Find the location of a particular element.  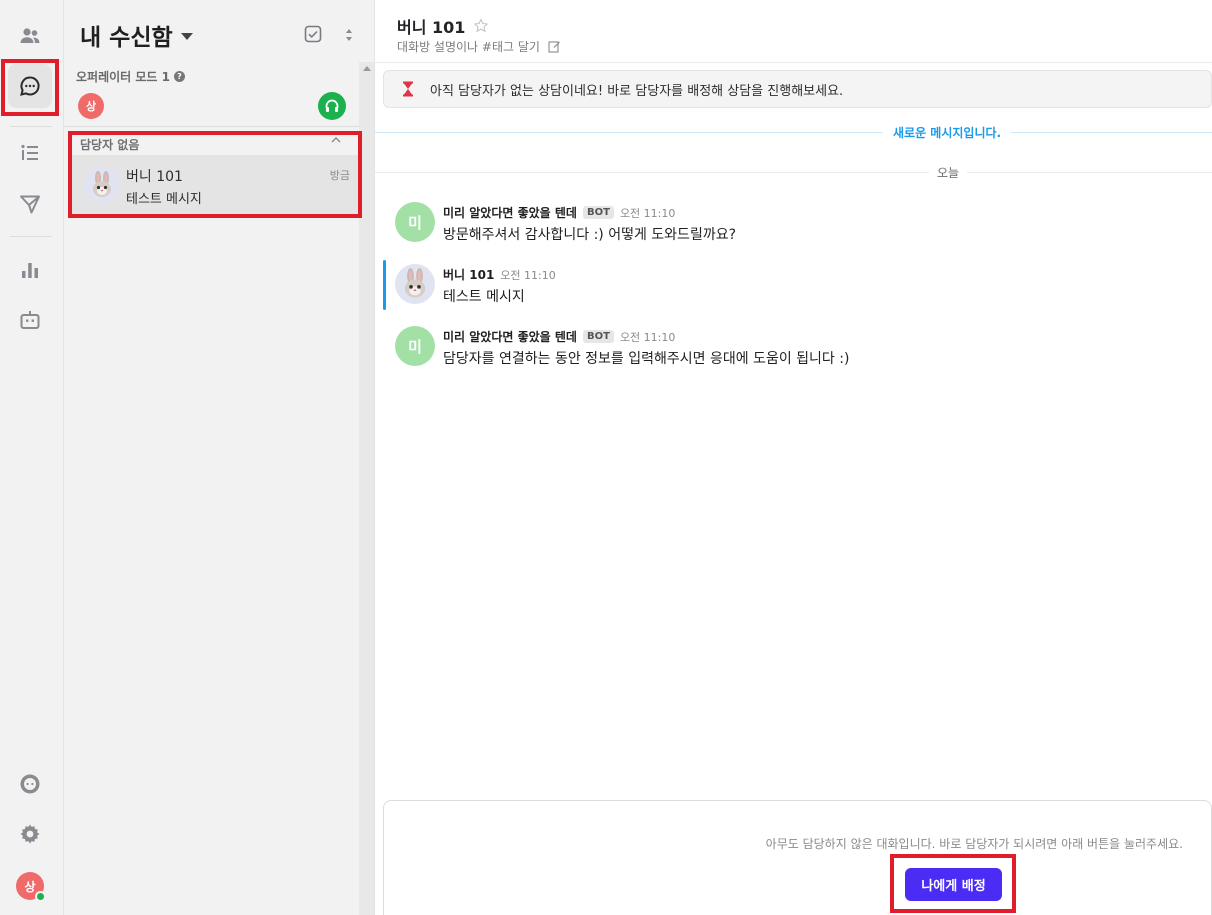

help-chat-icon is located at coordinates (30, 784).